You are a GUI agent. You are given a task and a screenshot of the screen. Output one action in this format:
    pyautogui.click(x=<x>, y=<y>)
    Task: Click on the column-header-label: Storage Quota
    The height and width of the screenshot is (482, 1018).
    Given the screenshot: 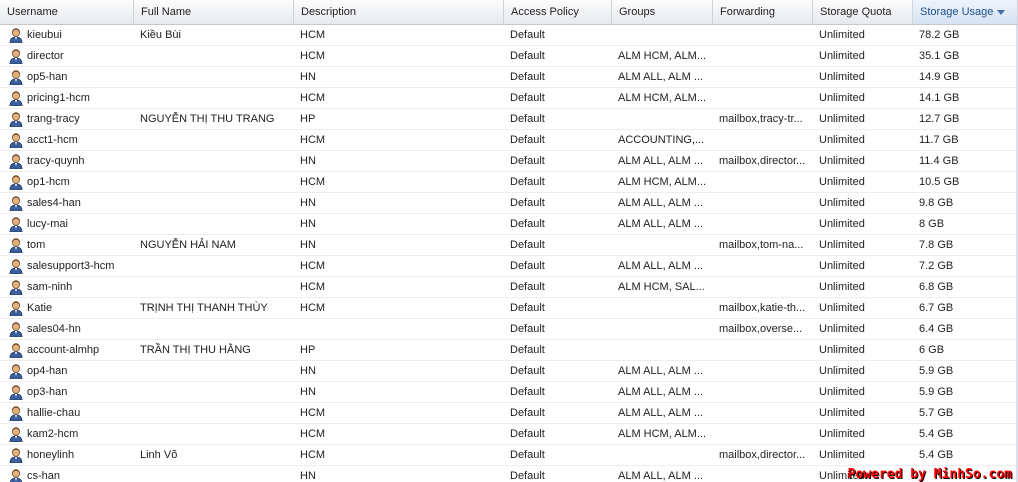 What is the action you would take?
    pyautogui.click(x=856, y=12)
    